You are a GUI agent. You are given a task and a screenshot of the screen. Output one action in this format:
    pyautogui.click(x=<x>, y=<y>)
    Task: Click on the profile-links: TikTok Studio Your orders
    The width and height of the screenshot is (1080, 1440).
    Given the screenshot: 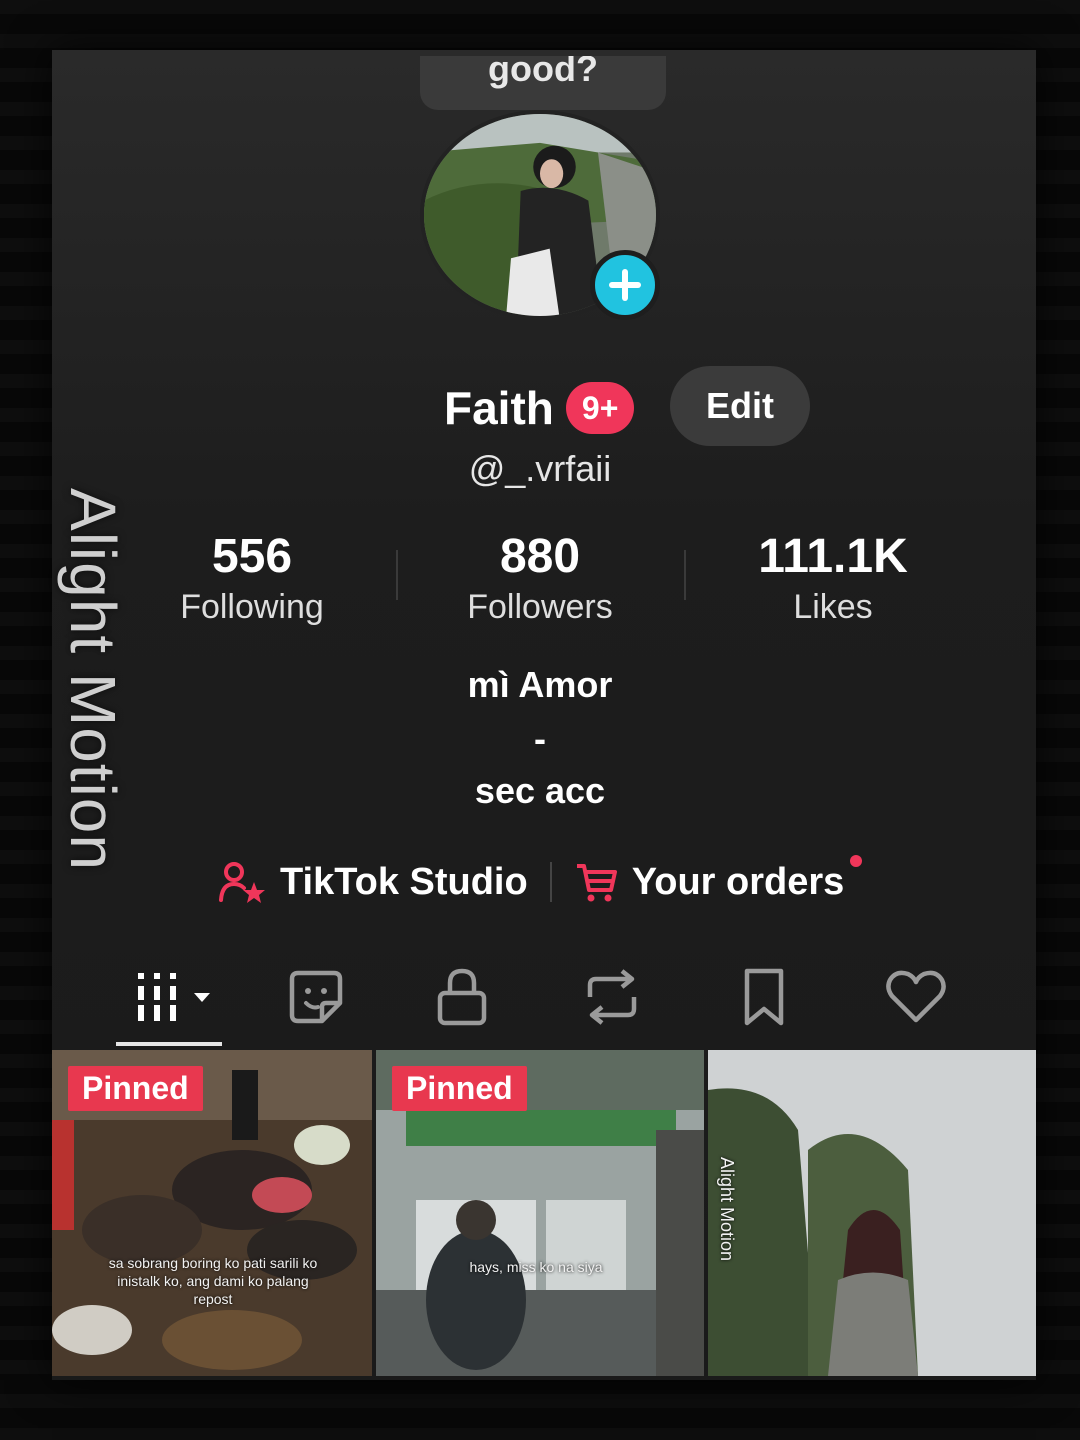 What is the action you would take?
    pyautogui.click(x=531, y=882)
    